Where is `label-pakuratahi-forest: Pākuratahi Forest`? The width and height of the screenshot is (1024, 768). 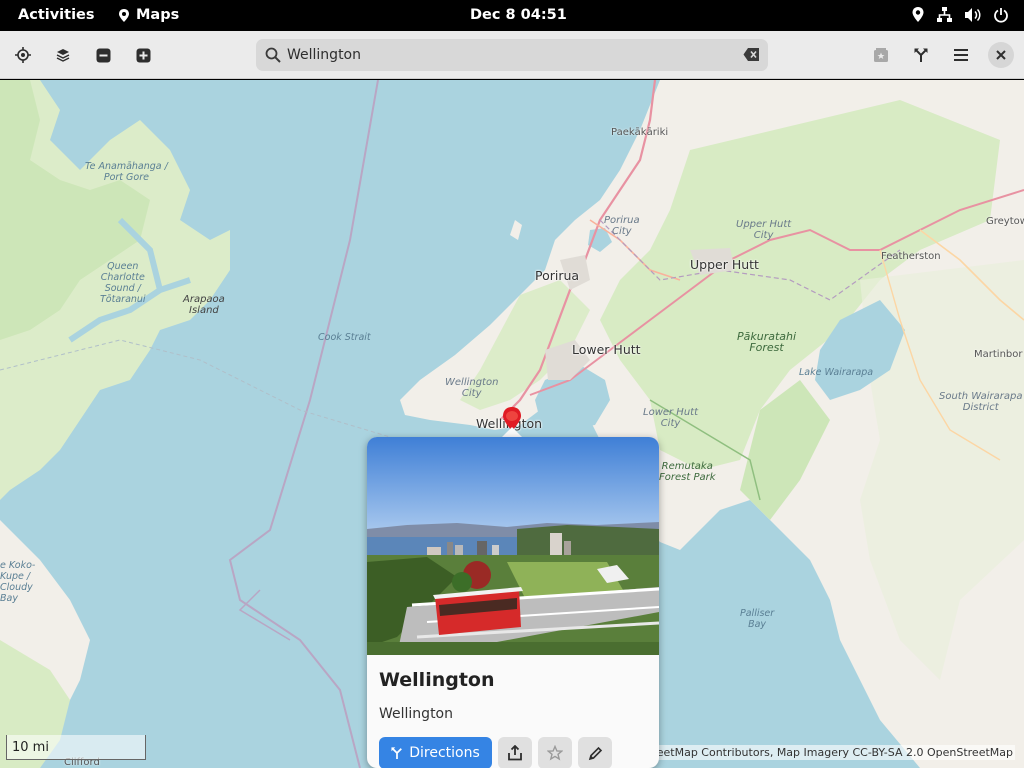 label-pakuratahi-forest: Pākuratahi Forest is located at coordinates (767, 342).